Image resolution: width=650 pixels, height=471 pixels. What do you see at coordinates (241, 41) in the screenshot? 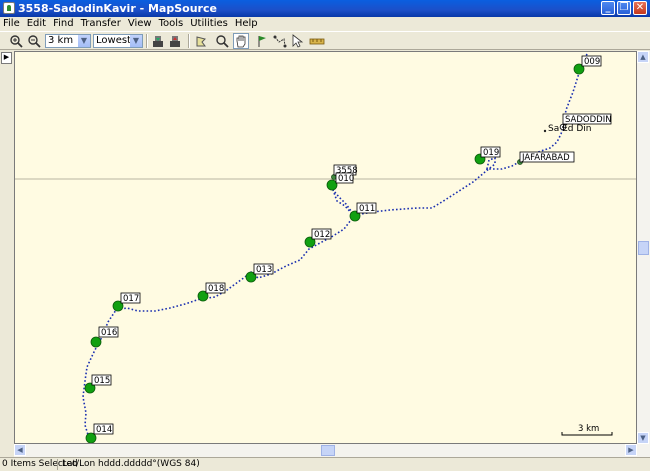
I see `hand-pan-tool-icon` at bounding box center [241, 41].